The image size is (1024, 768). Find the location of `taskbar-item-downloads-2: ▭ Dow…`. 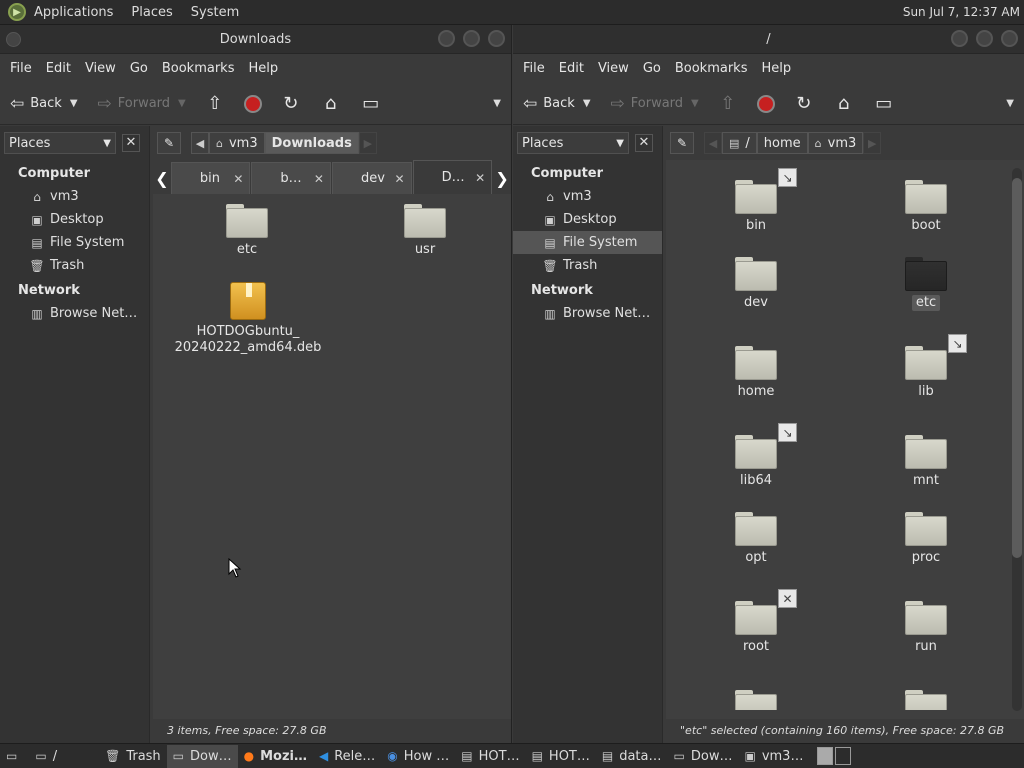

taskbar-item-downloads-2: ▭ Dow… is located at coordinates (703, 756).